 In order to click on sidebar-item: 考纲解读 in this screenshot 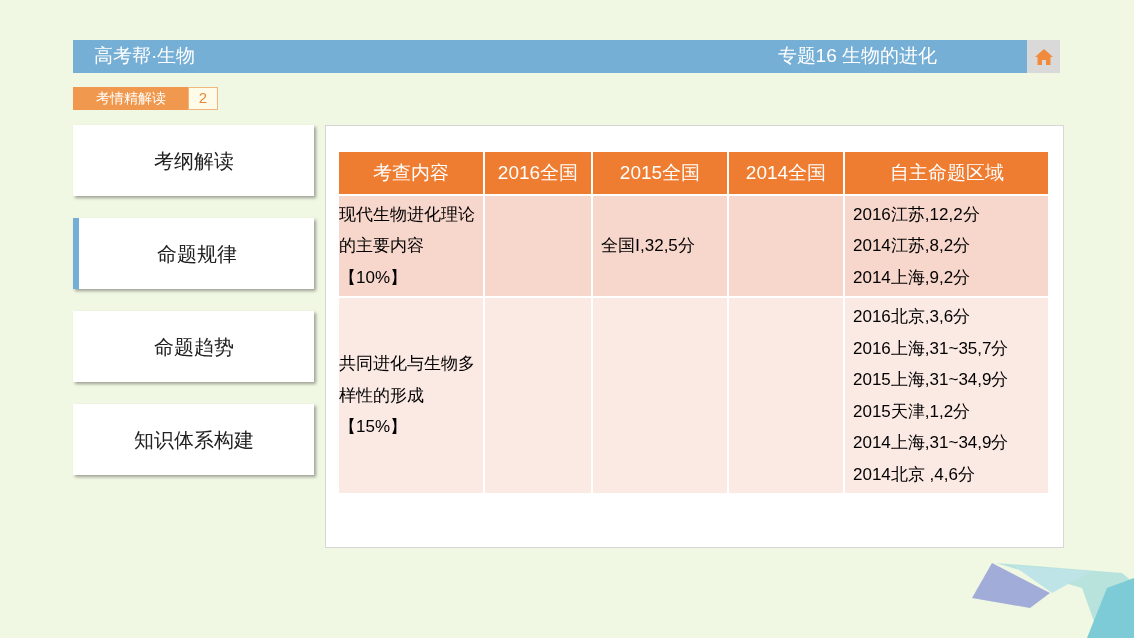, I will do `click(193, 160)`.